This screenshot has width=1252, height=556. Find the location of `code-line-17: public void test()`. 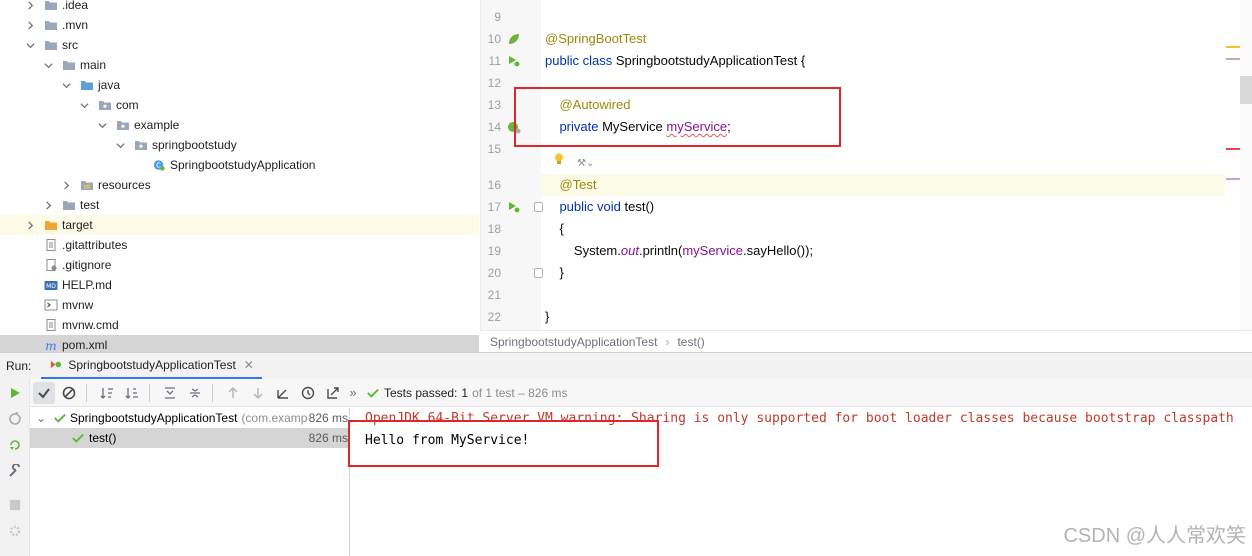

code-line-17: public void test() is located at coordinates (599, 207).